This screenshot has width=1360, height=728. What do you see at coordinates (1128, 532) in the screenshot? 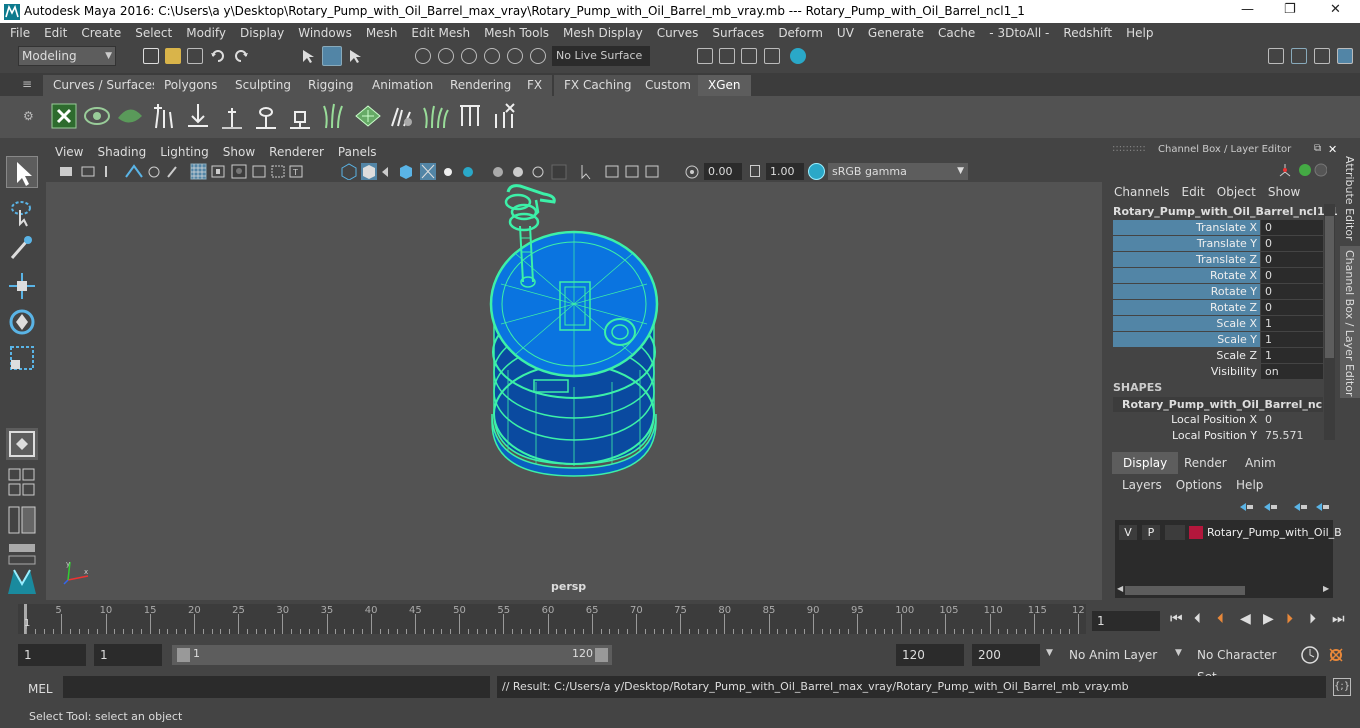
I see `layer-visibility-toggle: V` at bounding box center [1128, 532].